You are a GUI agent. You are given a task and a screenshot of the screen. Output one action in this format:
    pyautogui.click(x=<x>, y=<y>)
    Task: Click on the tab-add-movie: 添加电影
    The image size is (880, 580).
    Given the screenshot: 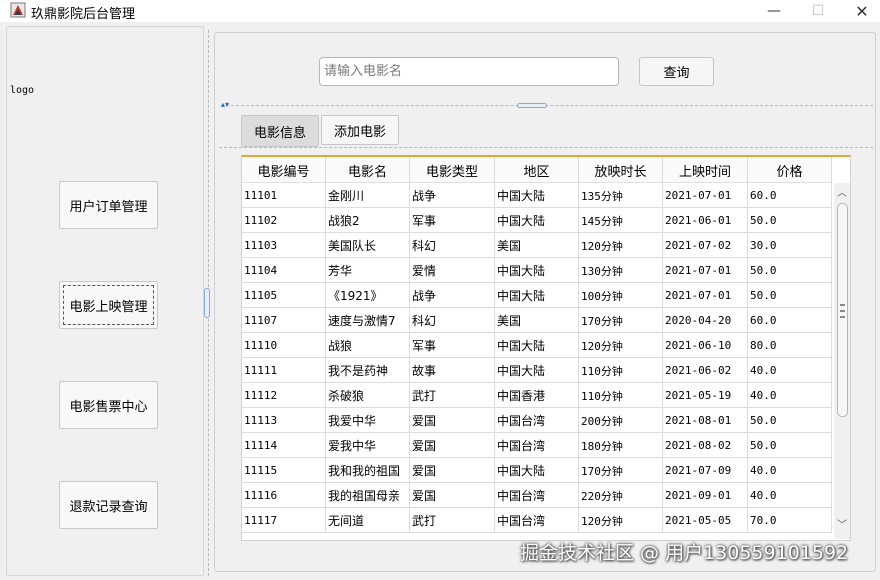 What is the action you would take?
    pyautogui.click(x=360, y=130)
    